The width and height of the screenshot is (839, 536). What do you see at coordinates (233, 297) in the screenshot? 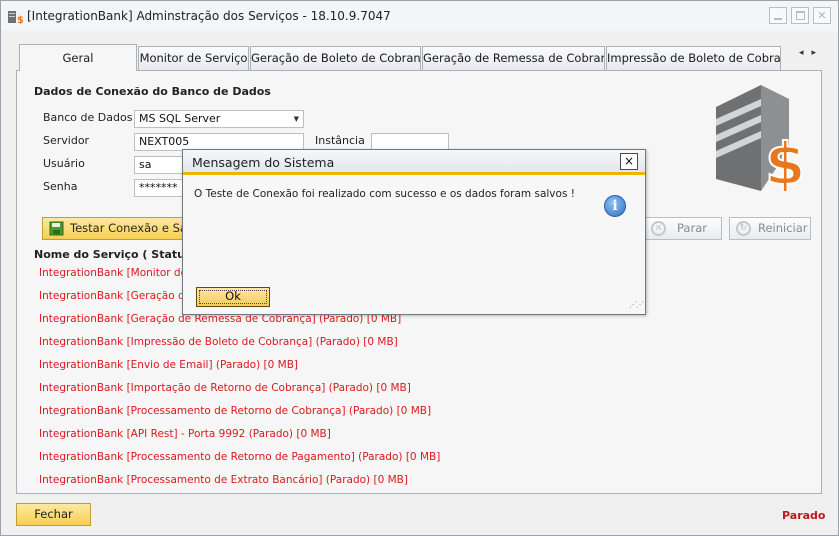
I see `ok-button: Ok` at bounding box center [233, 297].